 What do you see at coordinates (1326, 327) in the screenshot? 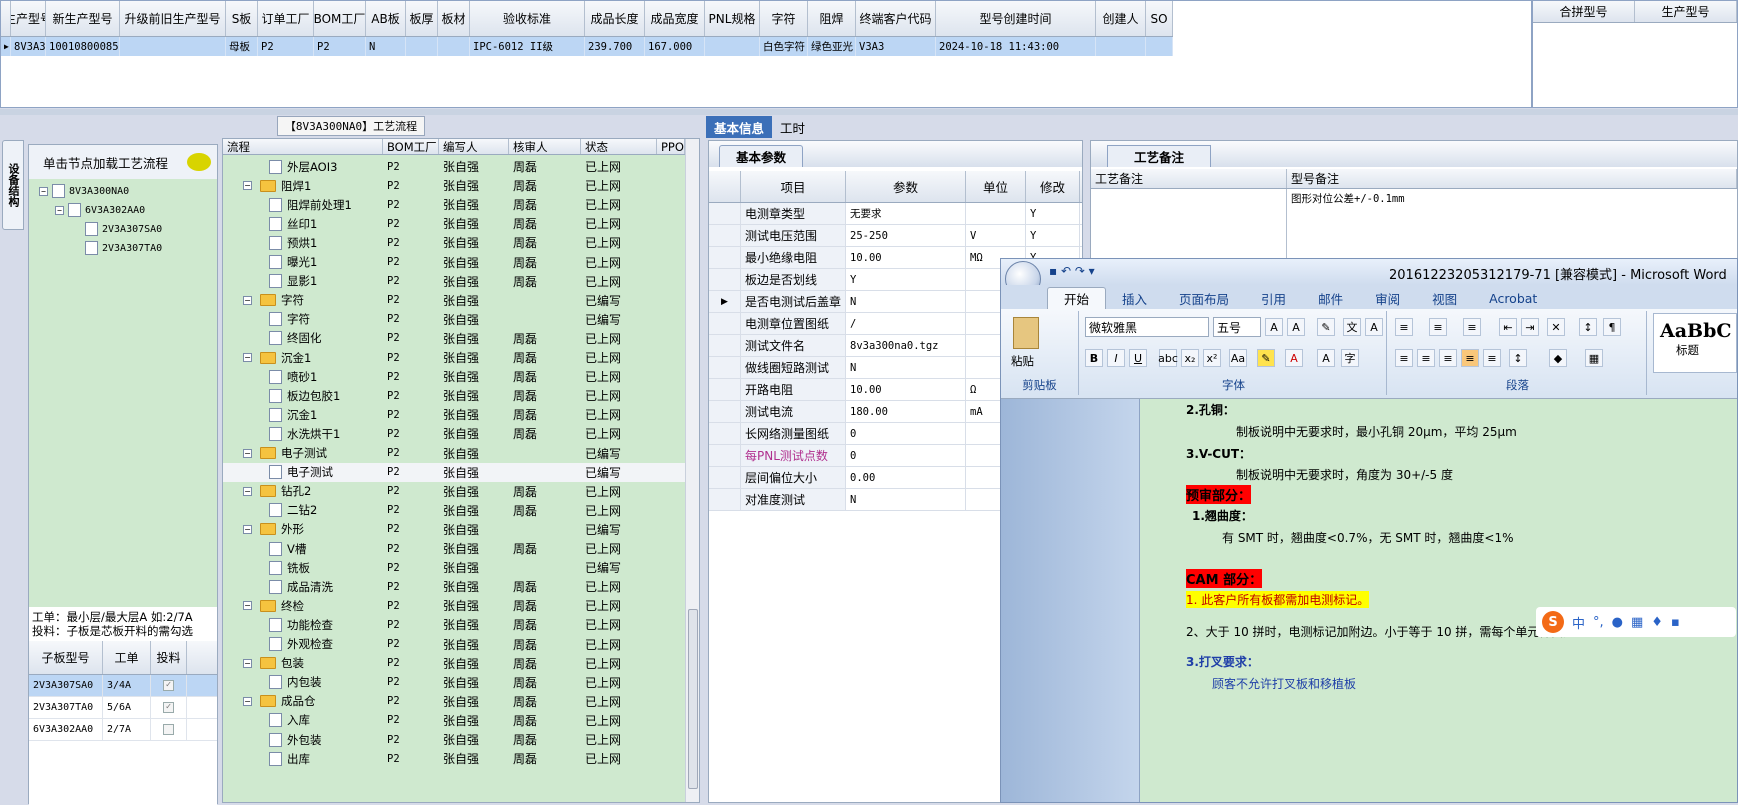
I see `clear-format-icon: ✎` at bounding box center [1326, 327].